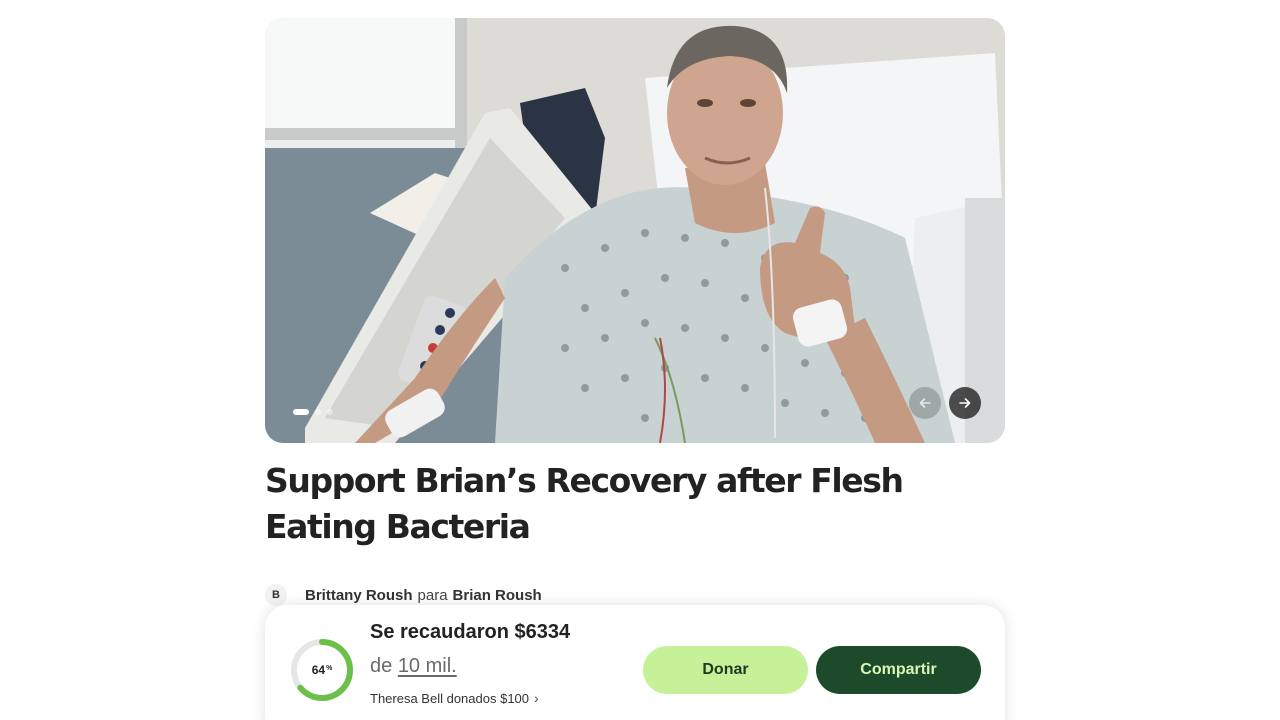 Image resolution: width=1280 pixels, height=720 pixels. What do you see at coordinates (313, 412) in the screenshot?
I see `carousel-indicators` at bounding box center [313, 412].